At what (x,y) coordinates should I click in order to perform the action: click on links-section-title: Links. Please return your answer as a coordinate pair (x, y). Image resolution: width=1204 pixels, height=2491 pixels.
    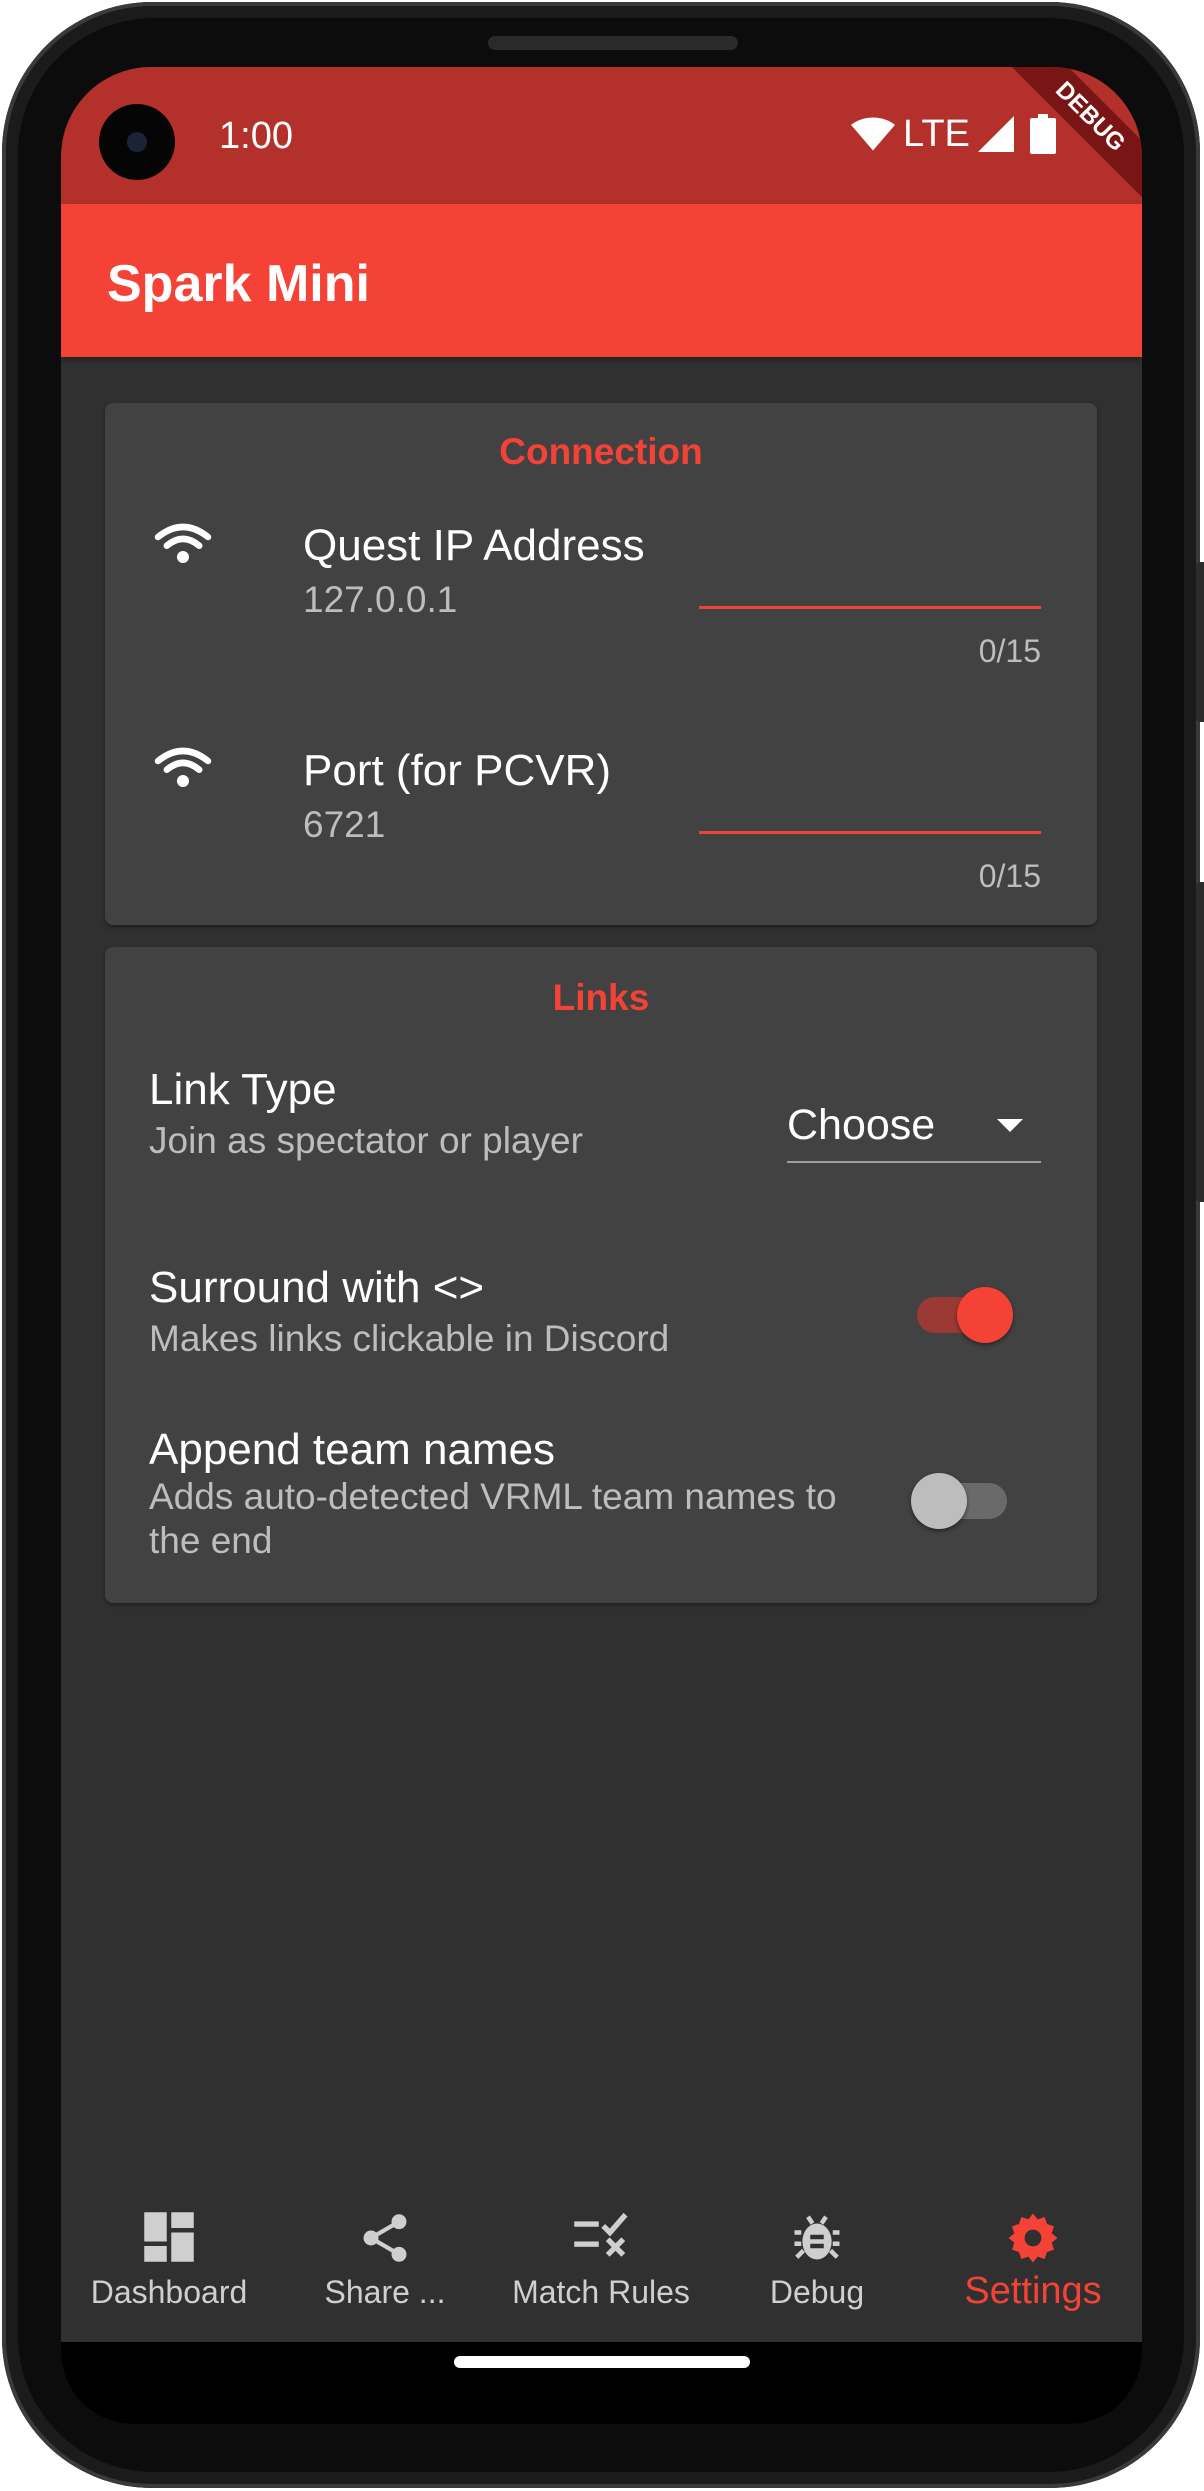
    Looking at the image, I should click on (601, 997).